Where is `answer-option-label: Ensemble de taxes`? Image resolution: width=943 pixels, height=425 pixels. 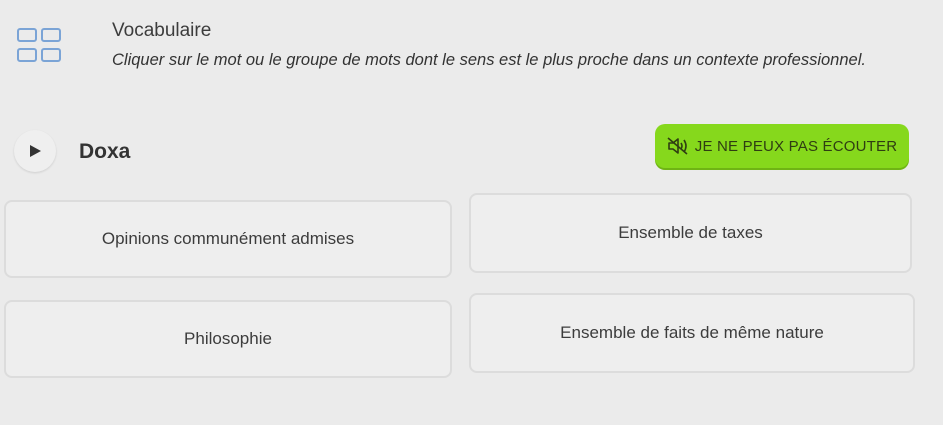 answer-option-label: Ensemble de taxes is located at coordinates (690, 232).